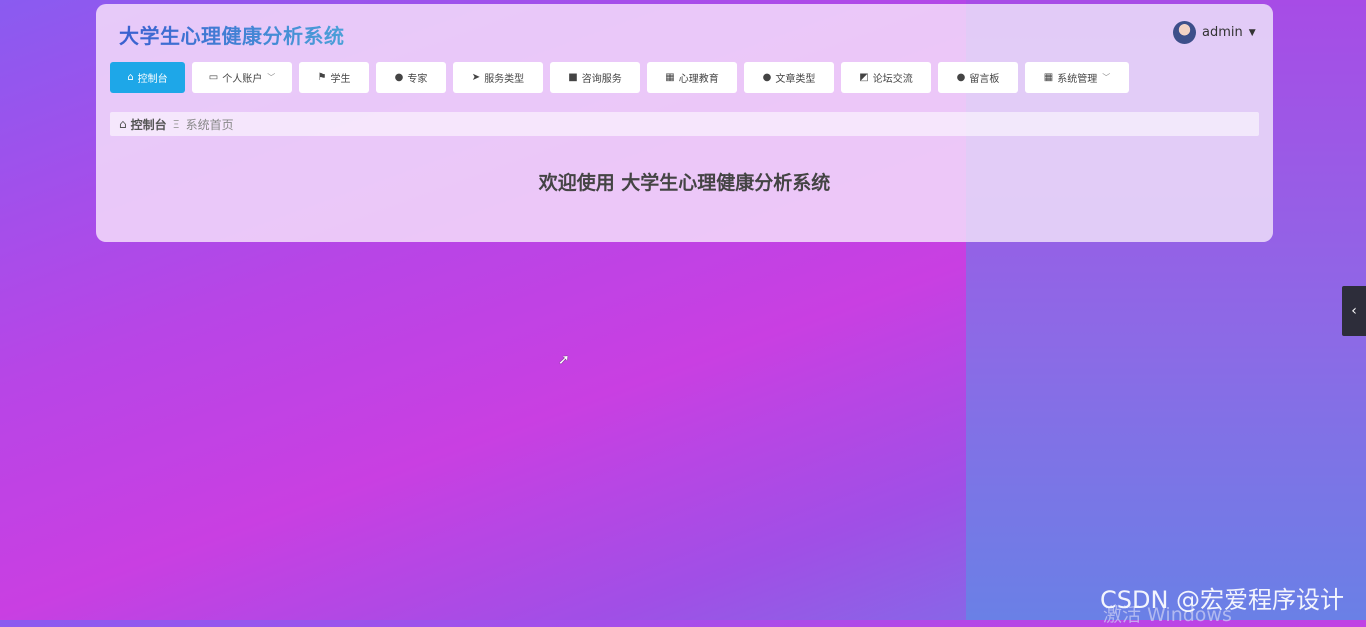  I want to click on chart-icon: ◩, so click(864, 77).